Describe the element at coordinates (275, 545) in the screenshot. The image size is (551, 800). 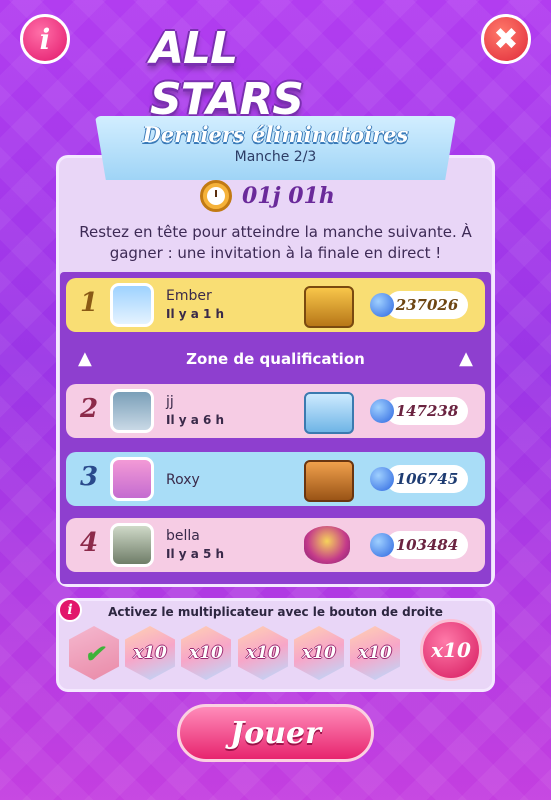
I see `leaderboard-row-4: 4 bella Il y a 5 h 103484` at that location.